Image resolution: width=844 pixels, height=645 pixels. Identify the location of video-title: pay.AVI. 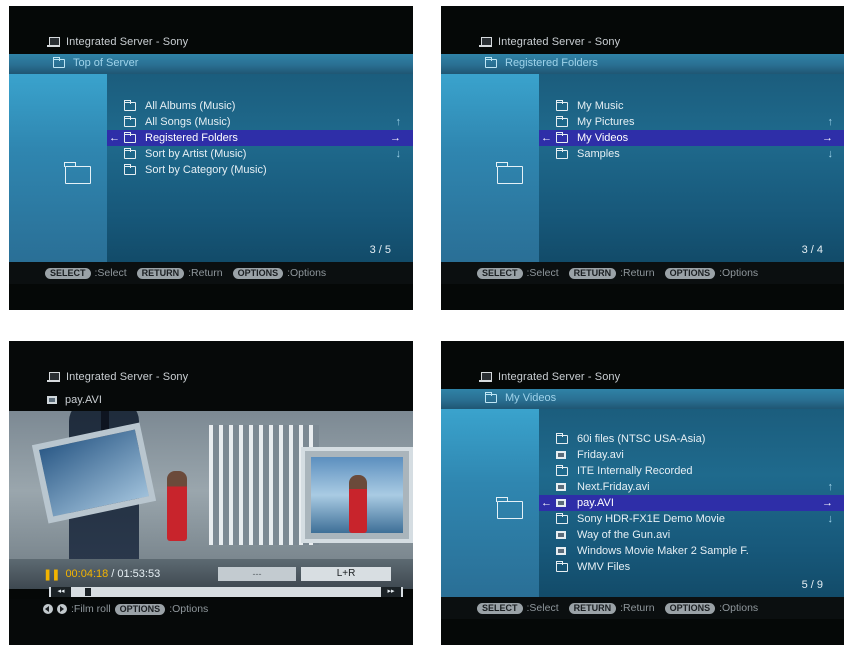
(74, 400).